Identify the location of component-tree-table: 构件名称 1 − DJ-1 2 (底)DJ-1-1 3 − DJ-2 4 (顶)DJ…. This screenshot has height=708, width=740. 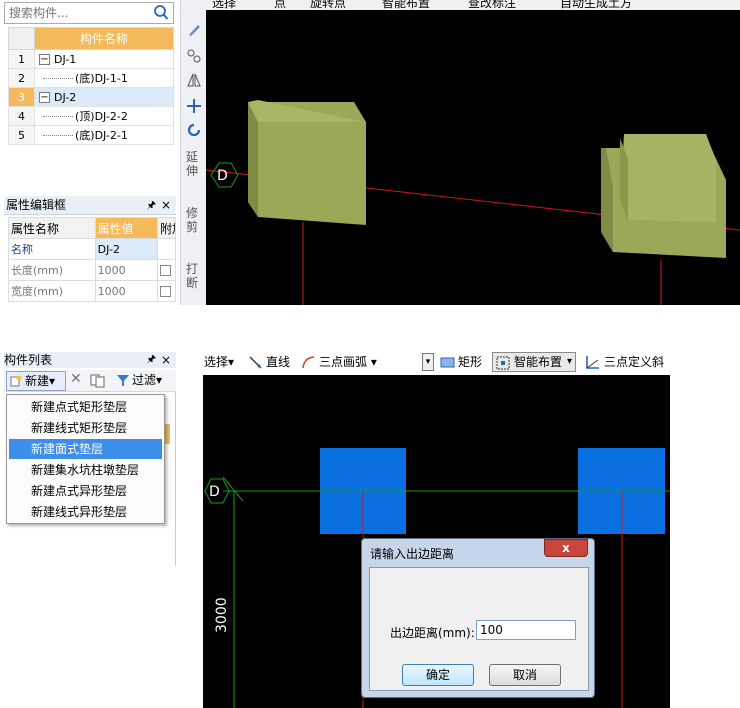
(91, 86).